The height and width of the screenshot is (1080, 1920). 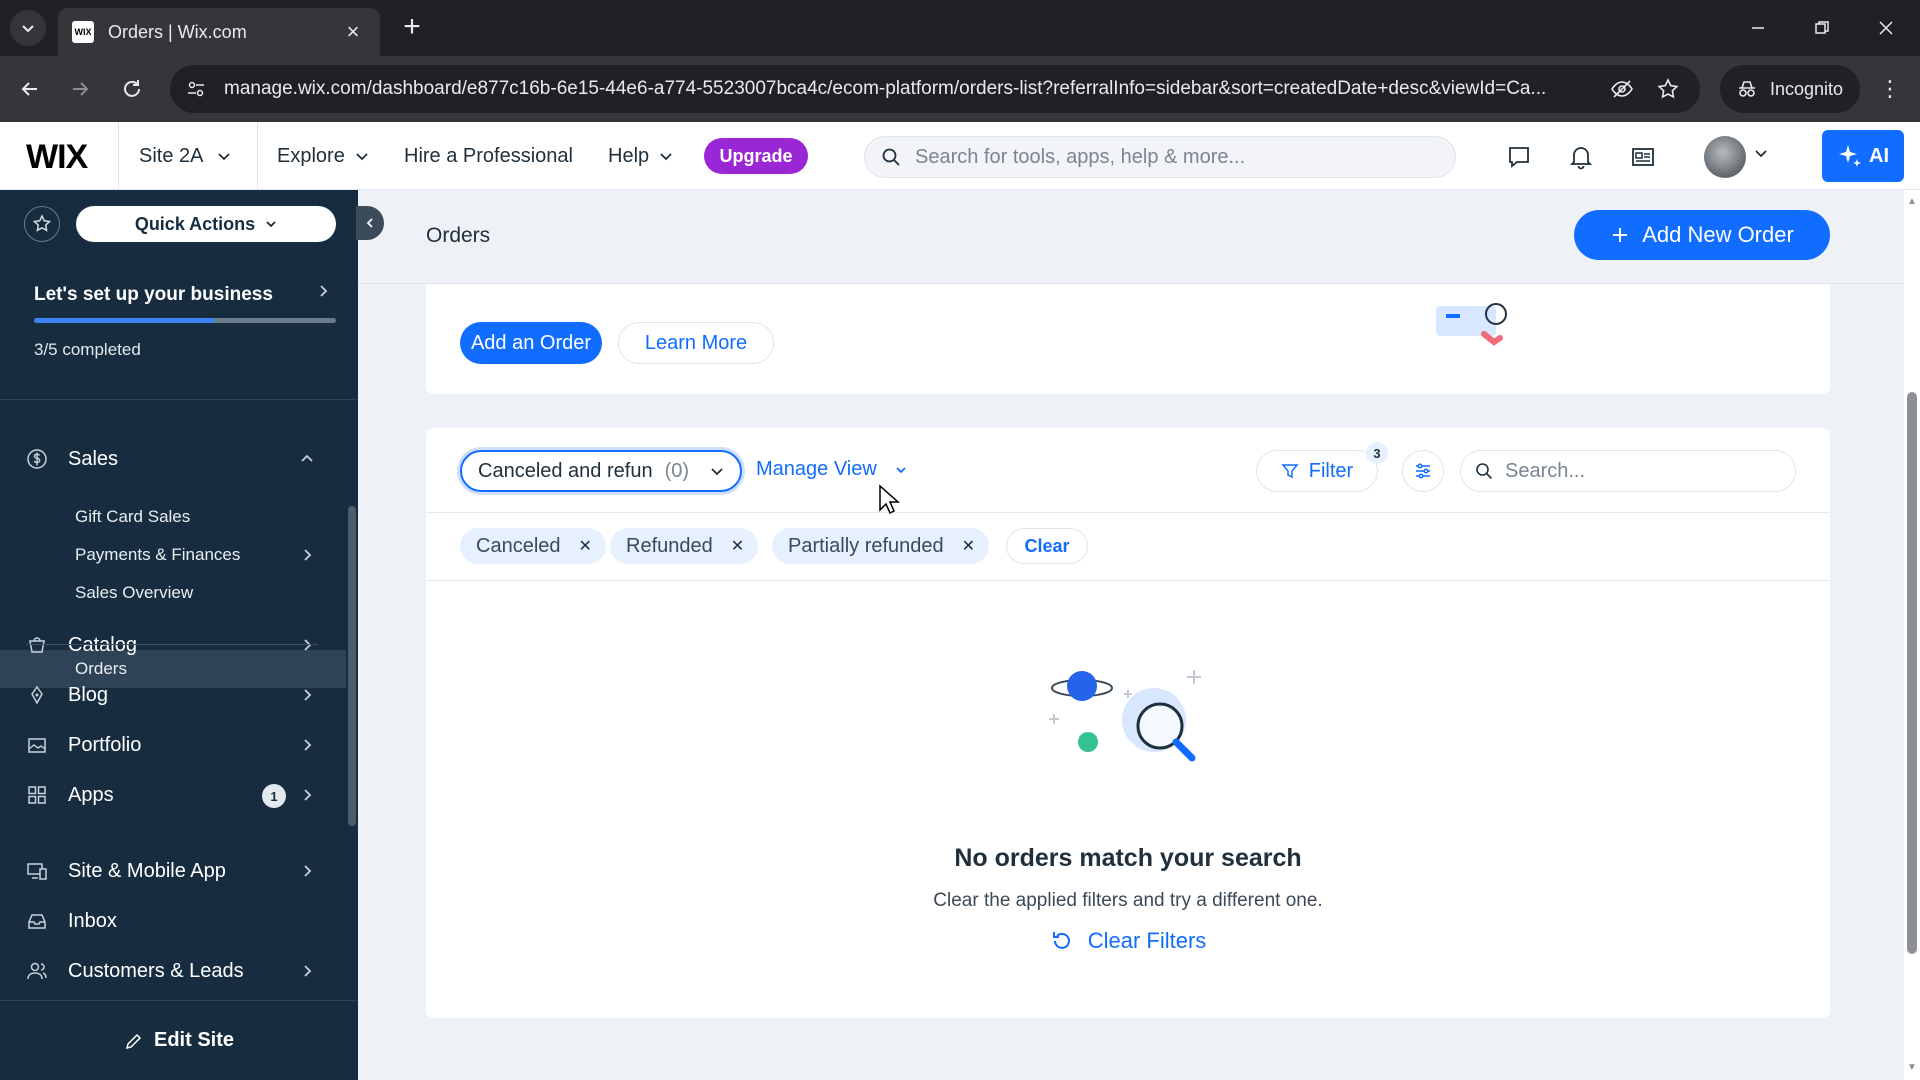 I want to click on sidebar-item-blog: Blog, so click(x=173, y=695).